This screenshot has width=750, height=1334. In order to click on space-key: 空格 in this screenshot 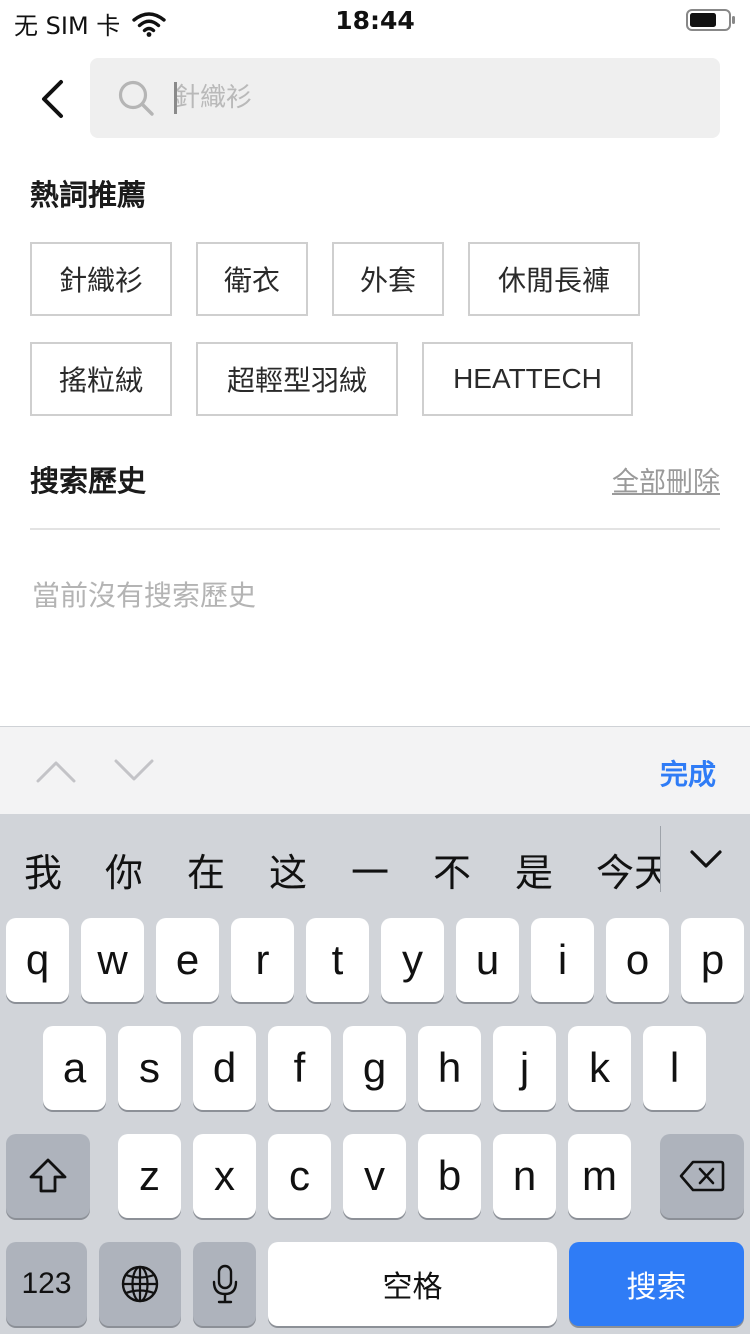, I will do `click(412, 1284)`.